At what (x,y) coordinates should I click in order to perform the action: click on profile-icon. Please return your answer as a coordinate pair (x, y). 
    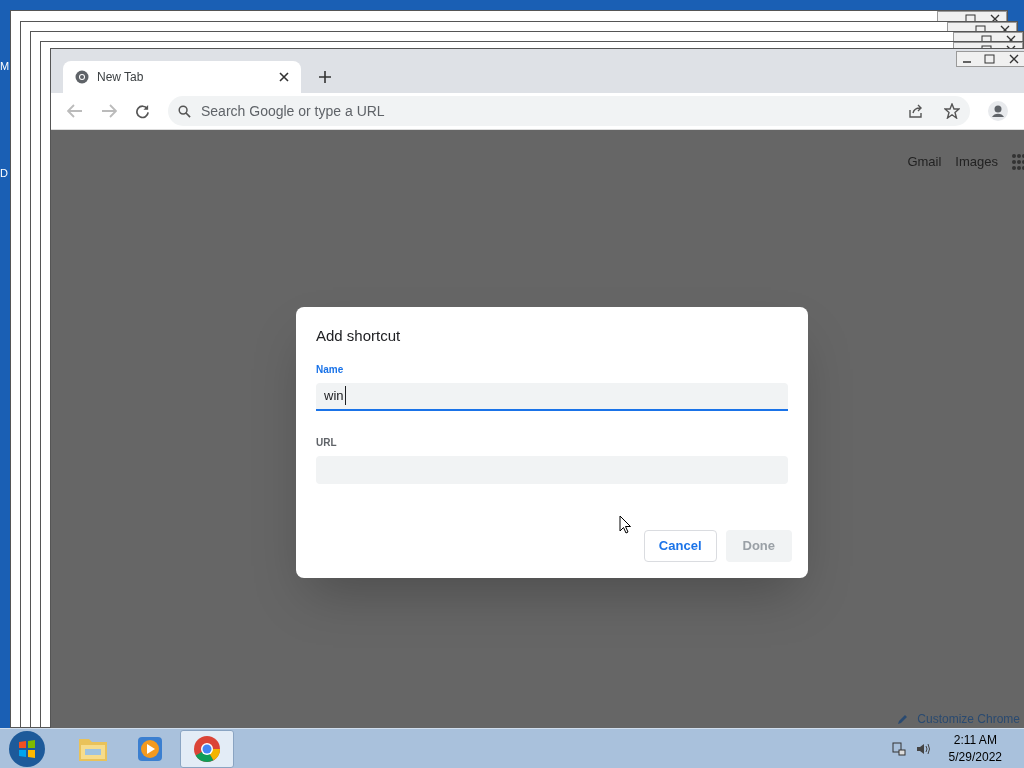
    Looking at the image, I should click on (998, 111).